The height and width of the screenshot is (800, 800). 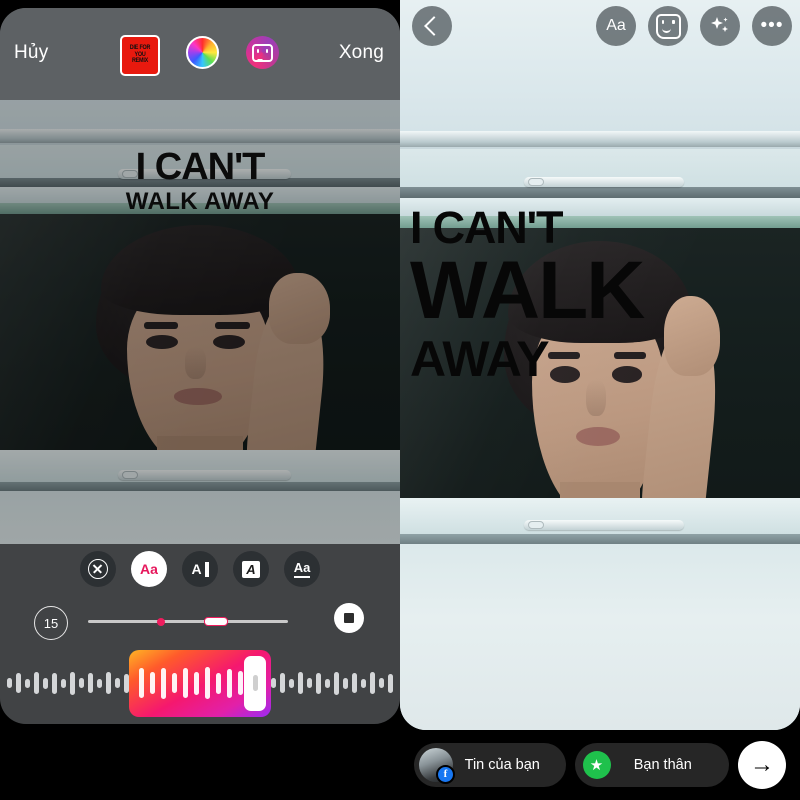 I want to click on send-button: →, so click(x=762, y=765).